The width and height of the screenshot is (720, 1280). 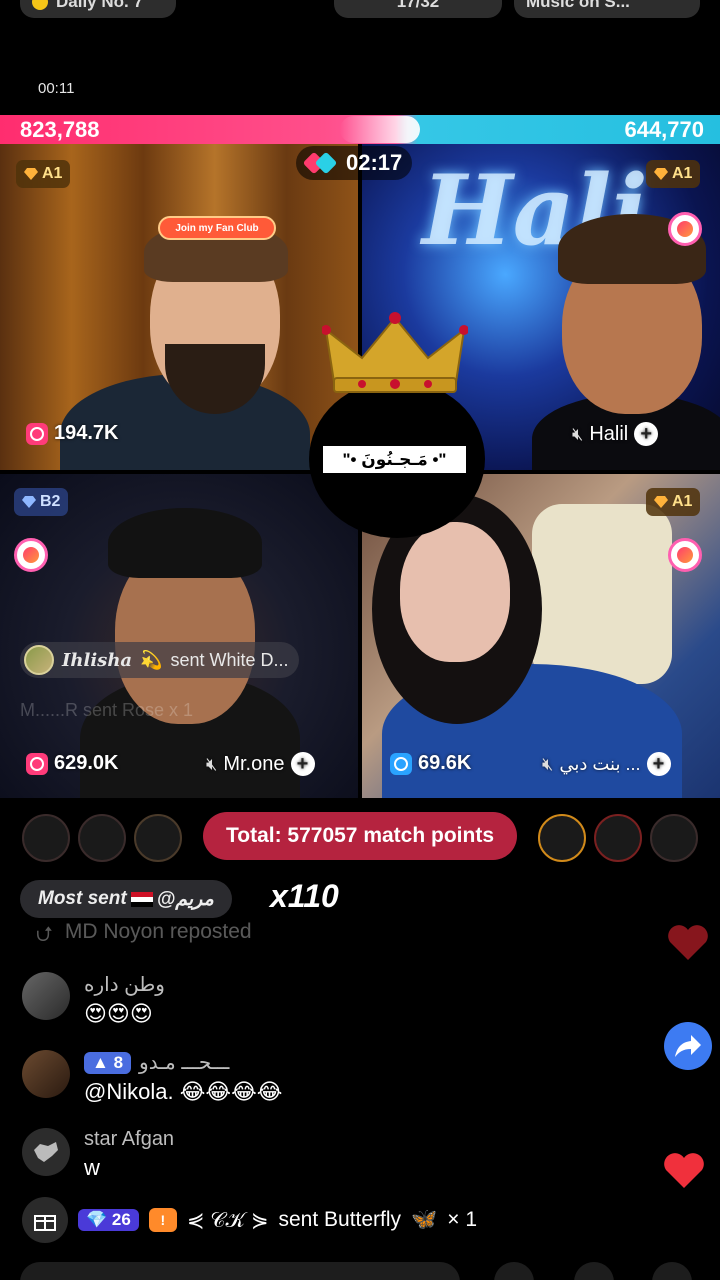 I want to click on host-face, so click(x=455, y=592).